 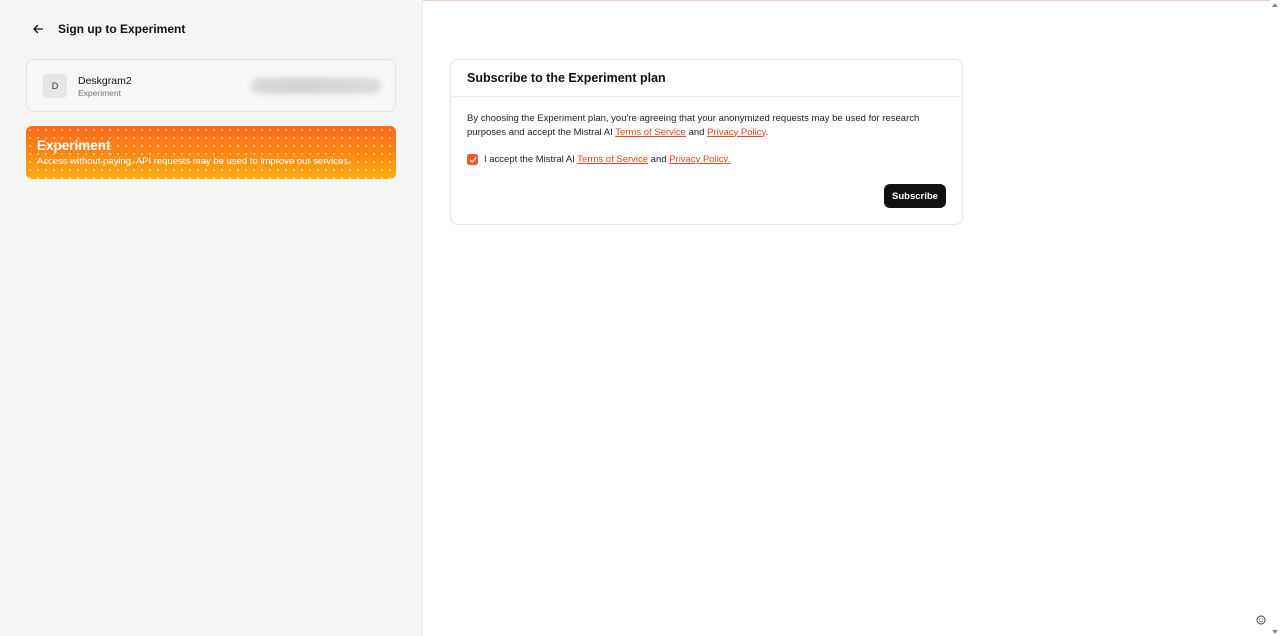 I want to click on terms-of-service-link: Terms of Service, so click(x=650, y=132).